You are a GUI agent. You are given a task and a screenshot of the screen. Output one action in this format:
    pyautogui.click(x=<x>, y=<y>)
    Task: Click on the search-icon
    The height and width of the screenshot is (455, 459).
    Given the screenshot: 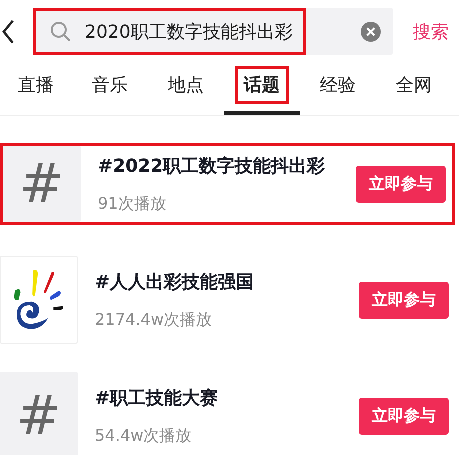 What is the action you would take?
    pyautogui.click(x=60, y=31)
    